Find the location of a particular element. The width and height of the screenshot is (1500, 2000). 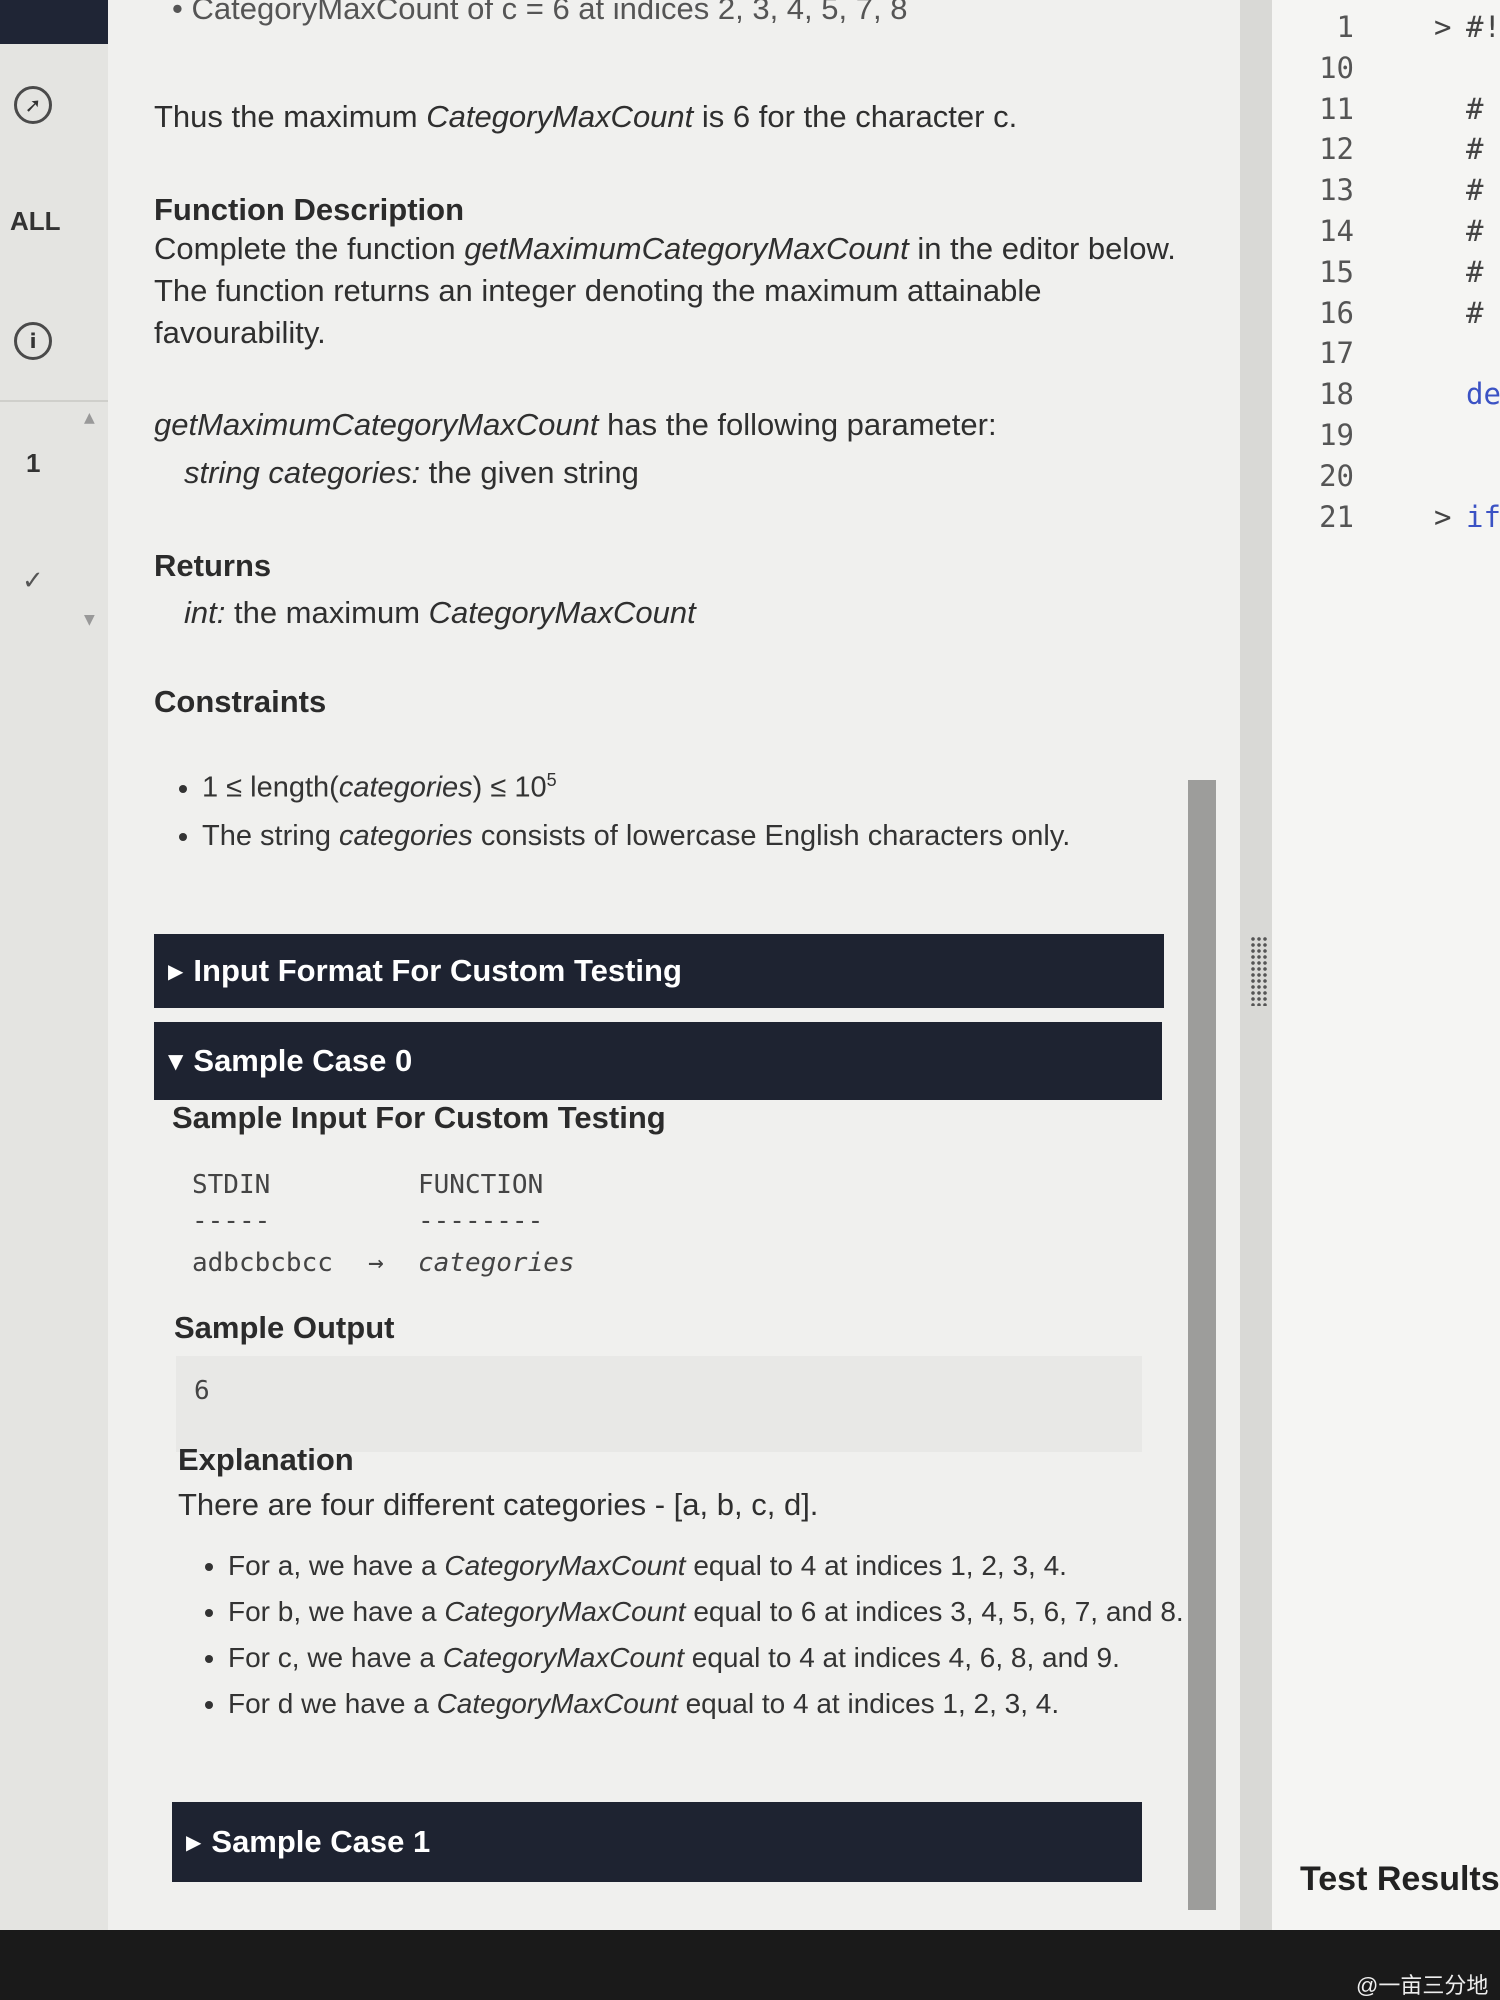

sample-output-heading: Sample Output is located at coordinates (284, 1327).